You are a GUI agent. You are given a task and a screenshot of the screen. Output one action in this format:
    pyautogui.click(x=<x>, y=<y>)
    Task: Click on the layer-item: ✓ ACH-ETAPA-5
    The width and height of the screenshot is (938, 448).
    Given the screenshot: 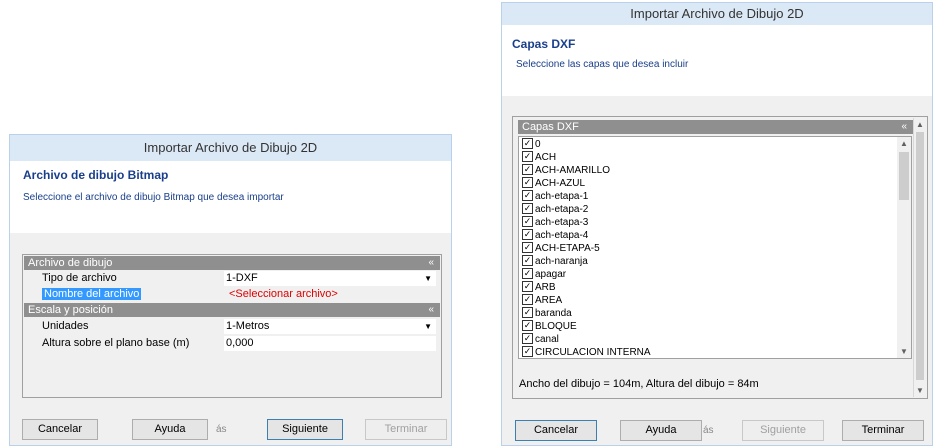 What is the action you would take?
    pyautogui.click(x=561, y=248)
    